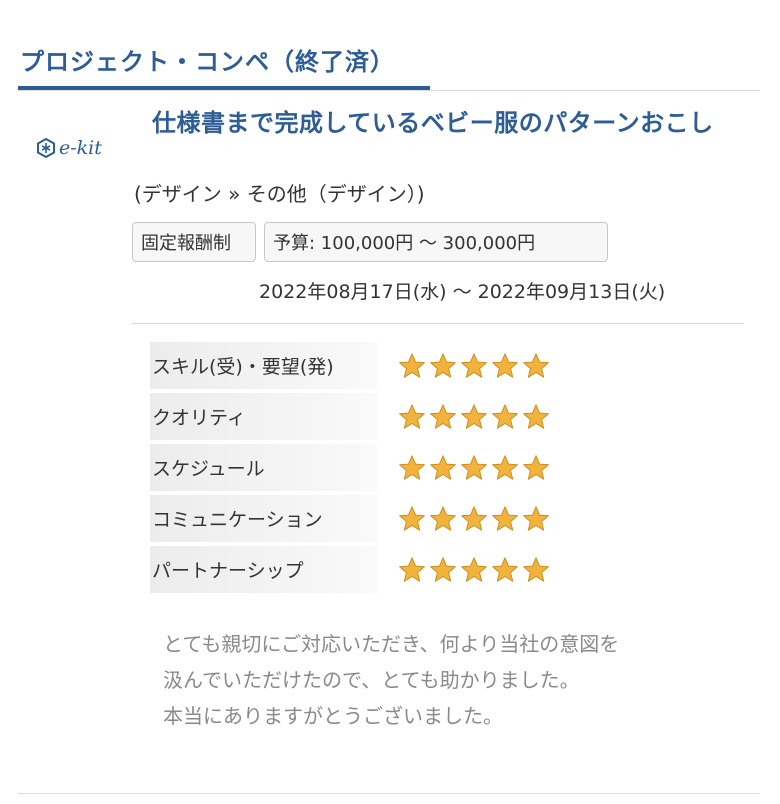  What do you see at coordinates (263, 365) in the screenshot?
I see `rating-label-skill: スキル(受)・要望(発)` at bounding box center [263, 365].